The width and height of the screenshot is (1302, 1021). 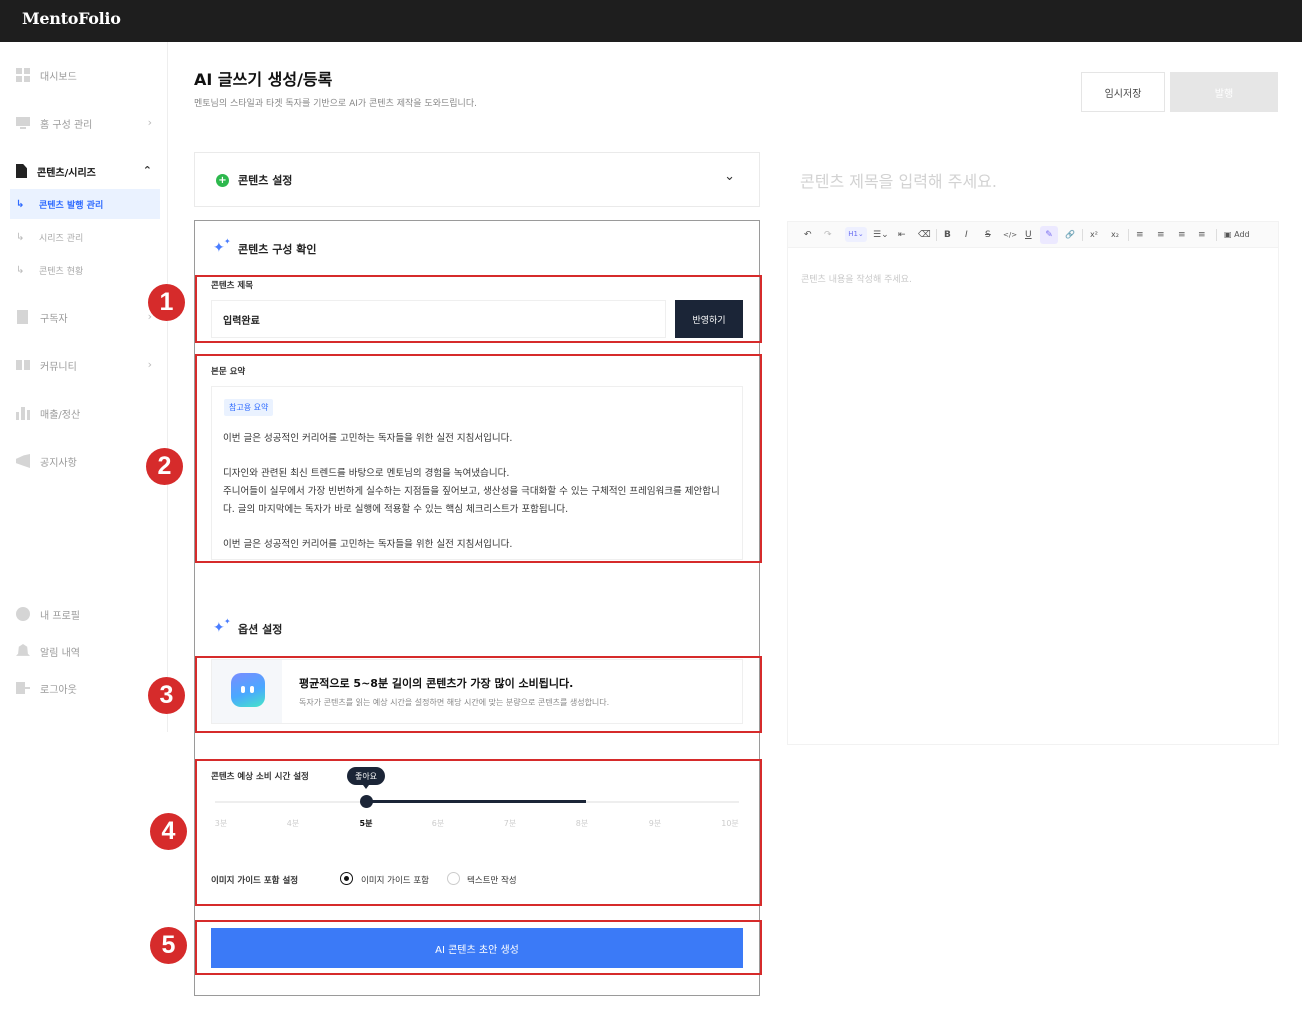 I want to click on strikethrough-icon: S, so click(x=988, y=235).